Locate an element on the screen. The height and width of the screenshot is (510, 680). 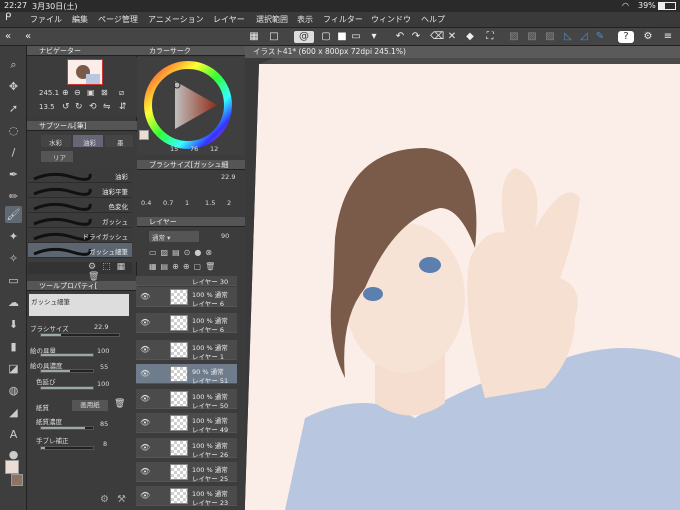
deselect-icon: ▨ is located at coordinates (532, 37).